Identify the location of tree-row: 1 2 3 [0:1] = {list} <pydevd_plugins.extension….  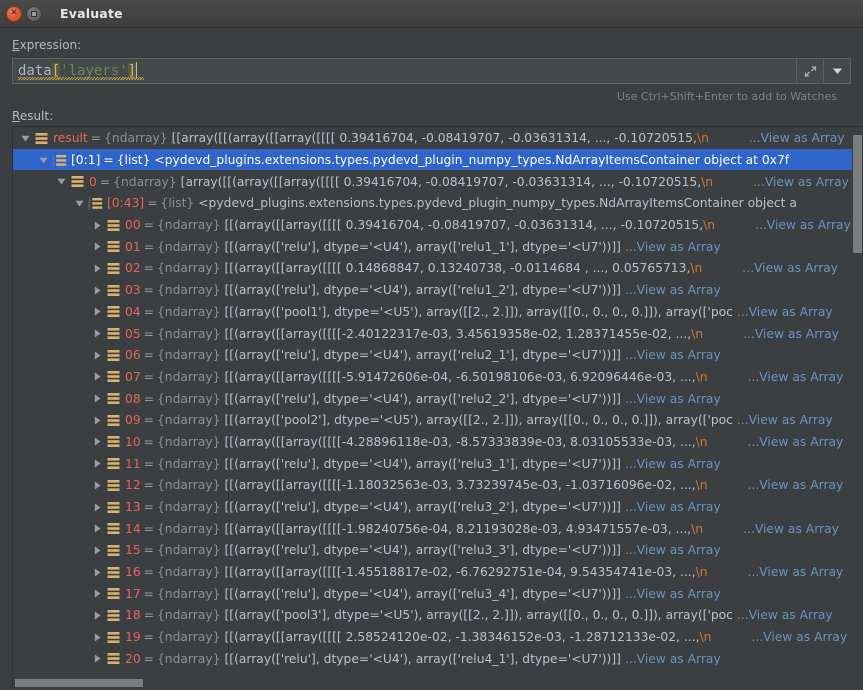
(438, 159).